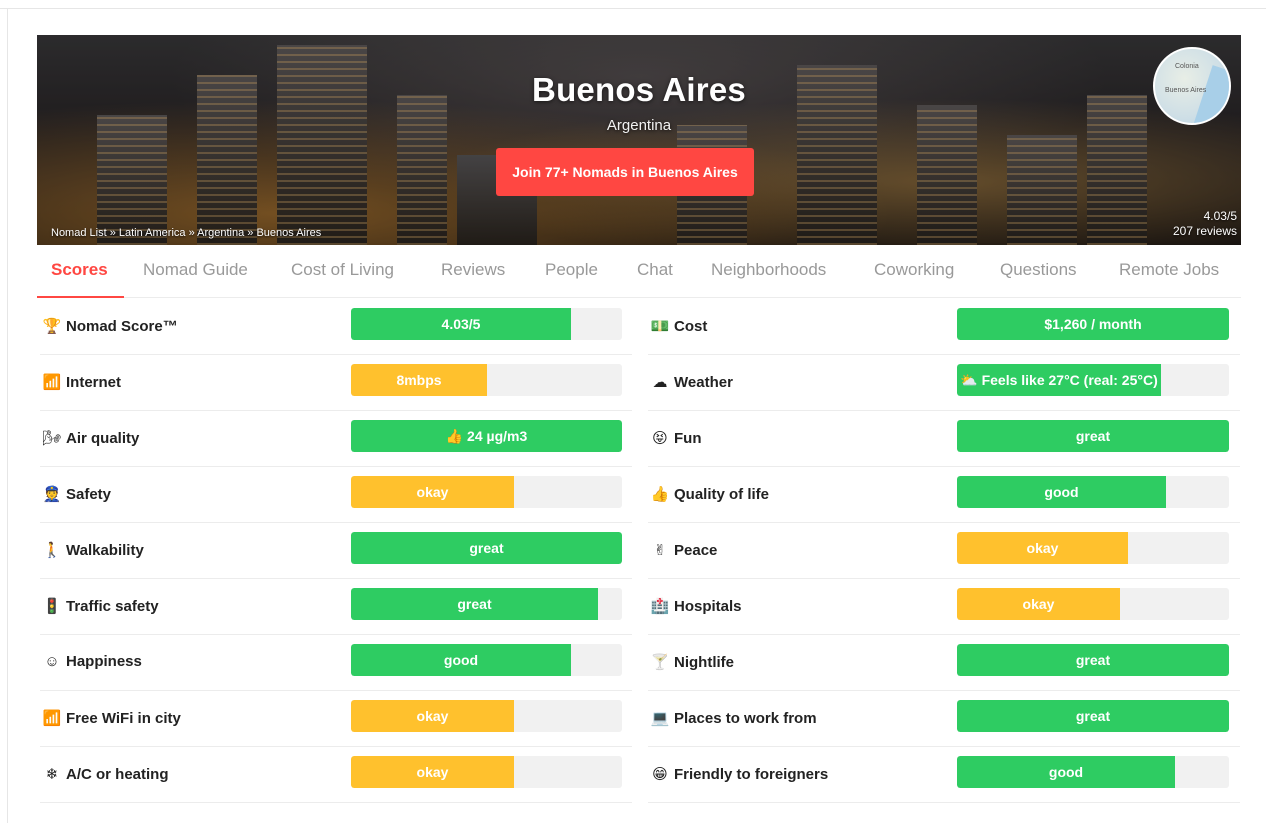 The width and height of the screenshot is (1266, 823). Describe the element at coordinates (1205, 231) in the screenshot. I see `reviews-link: 207 reviews` at that location.